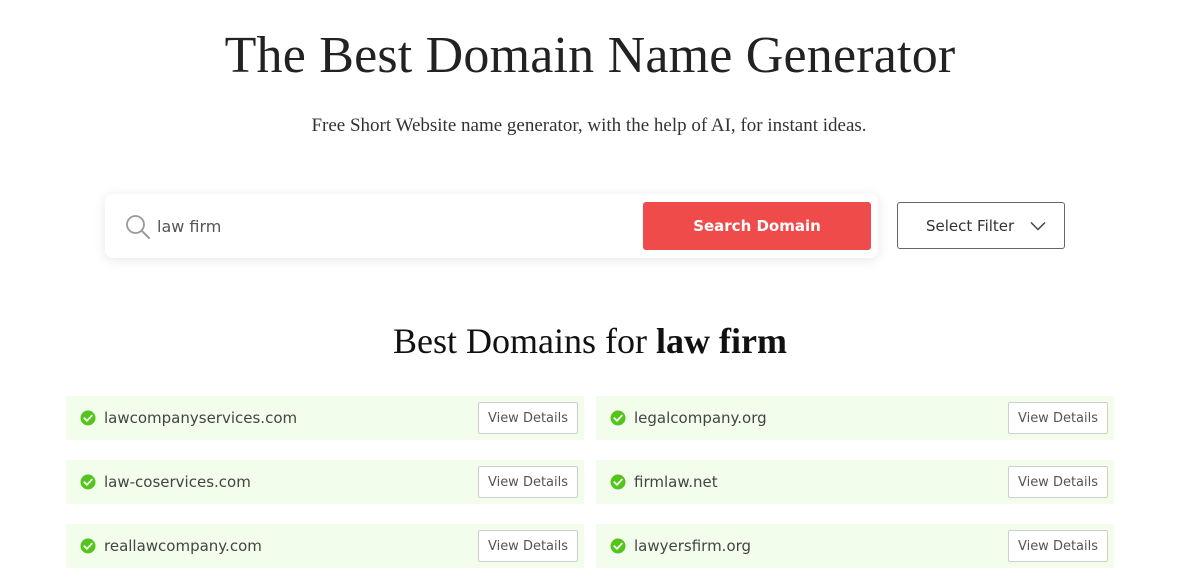 The width and height of the screenshot is (1190, 584). Describe the element at coordinates (325, 482) in the screenshot. I see `domain-result-card: law-coservices.com View Details` at that location.